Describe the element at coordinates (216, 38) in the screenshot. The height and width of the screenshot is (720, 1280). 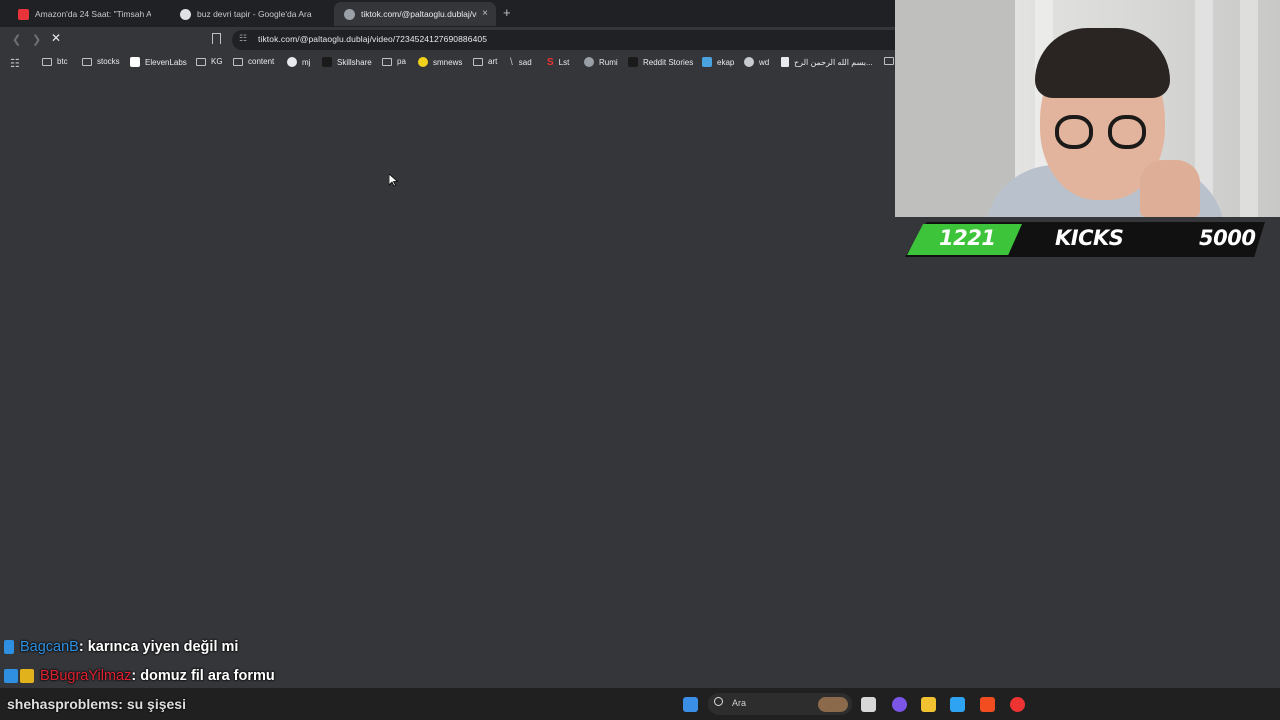
I see `bookmark-page-icon` at that location.